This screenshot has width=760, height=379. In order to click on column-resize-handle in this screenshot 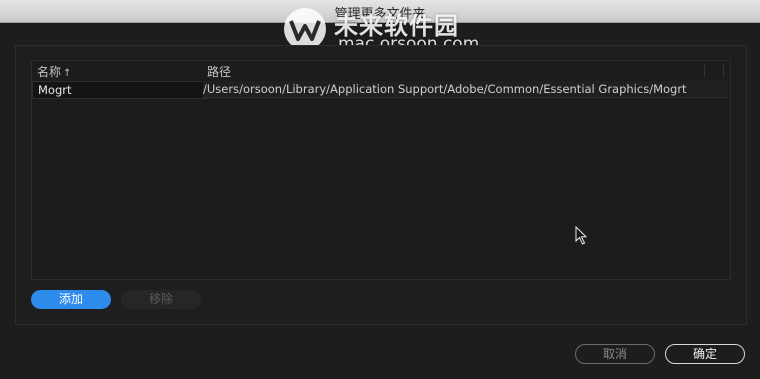, I will do `click(714, 71)`.